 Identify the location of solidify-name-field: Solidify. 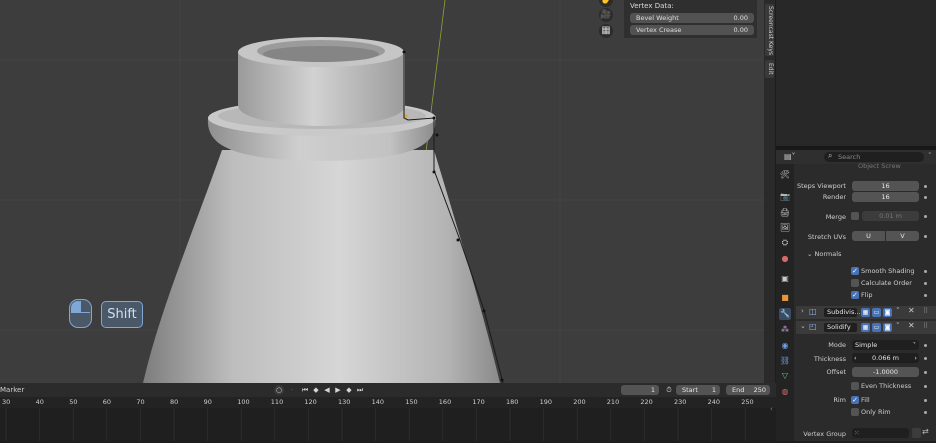
(840, 327).